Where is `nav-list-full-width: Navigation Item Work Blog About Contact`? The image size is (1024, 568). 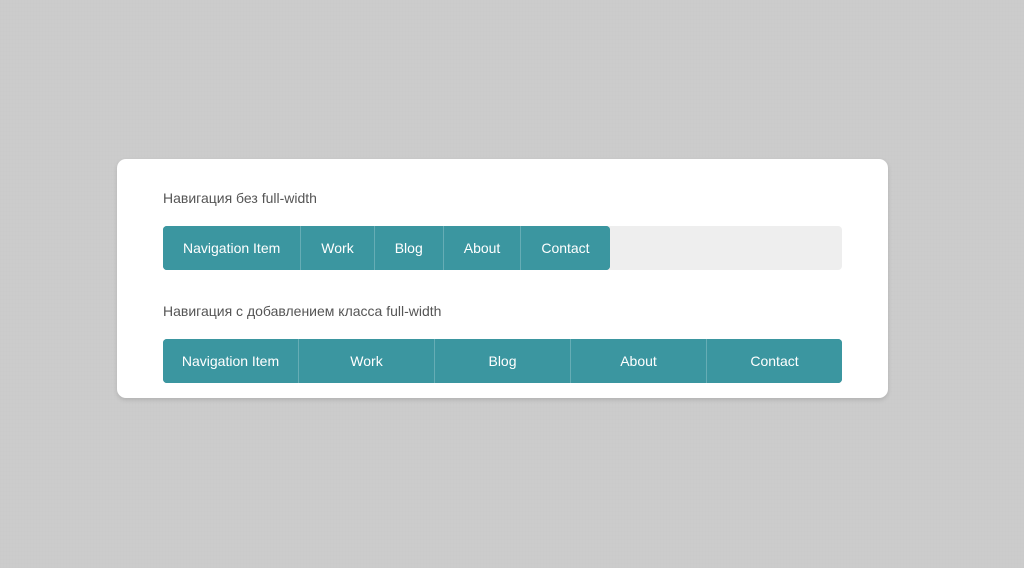
nav-list-full-width: Navigation Item Work Blog About Contact is located at coordinates (502, 361).